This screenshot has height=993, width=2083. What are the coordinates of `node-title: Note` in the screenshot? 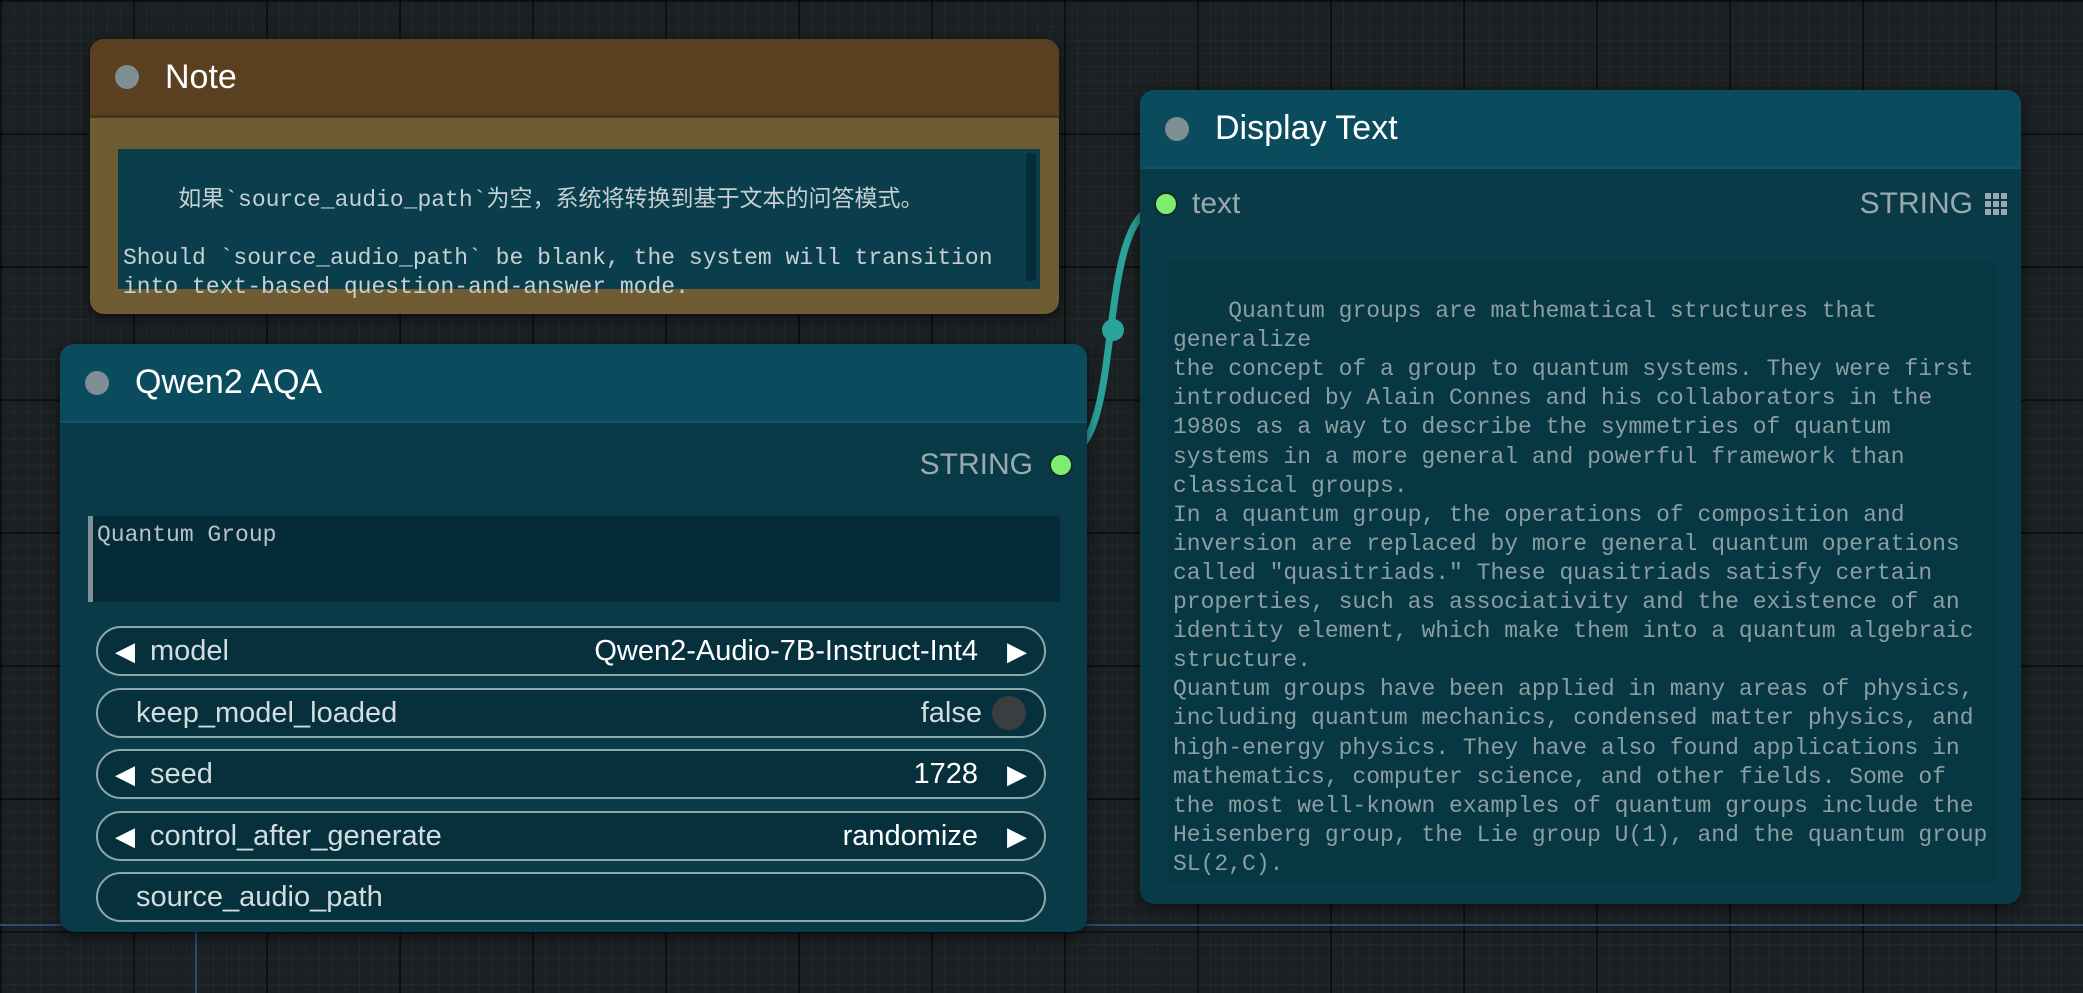 It's located at (201, 76).